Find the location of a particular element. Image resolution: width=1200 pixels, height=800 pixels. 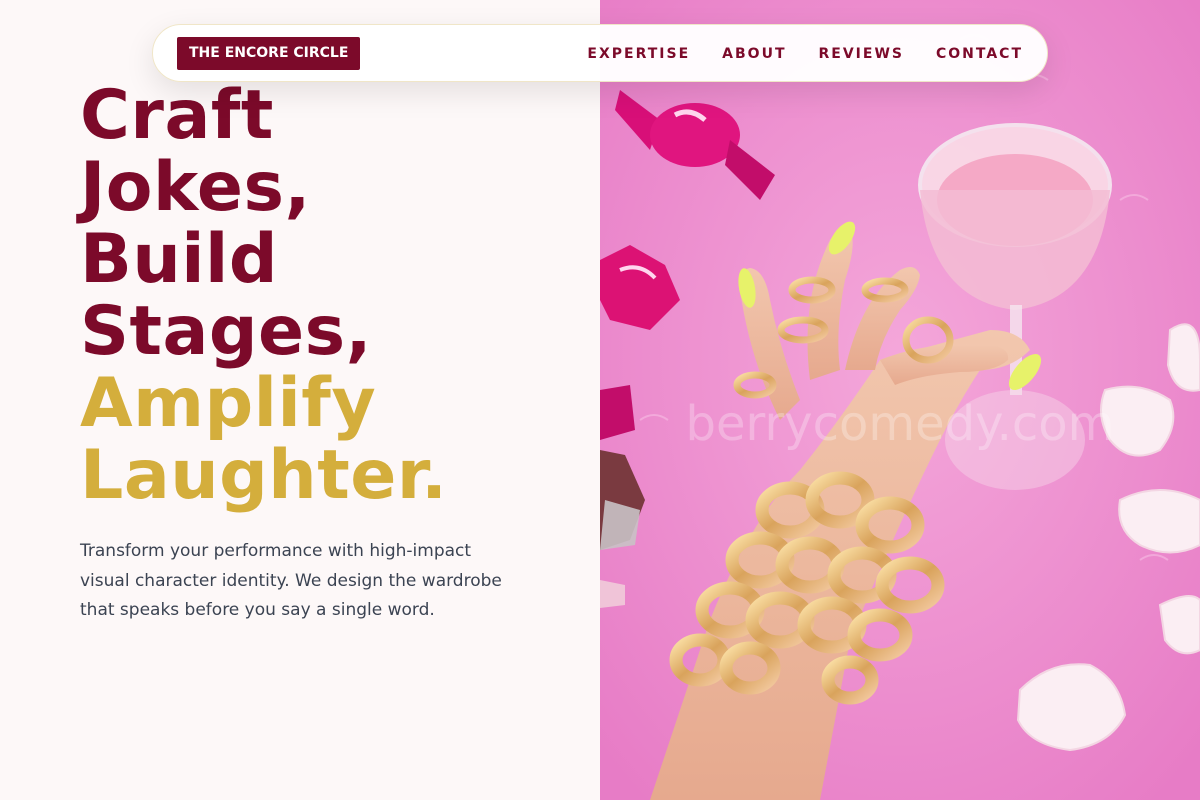

watermark: berrycomedy.com is located at coordinates (900, 424).